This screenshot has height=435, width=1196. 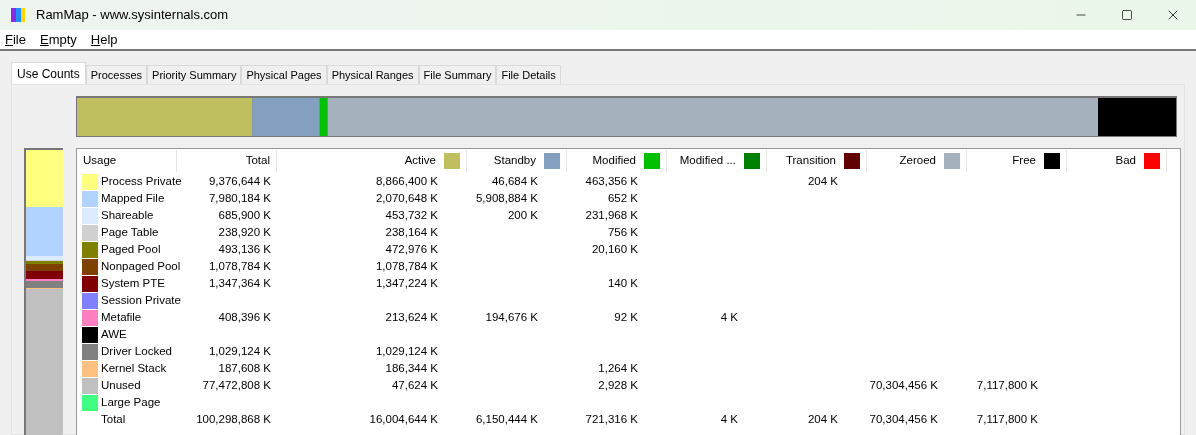 What do you see at coordinates (236, 384) in the screenshot?
I see `table-cell: 77,472,808 K` at bounding box center [236, 384].